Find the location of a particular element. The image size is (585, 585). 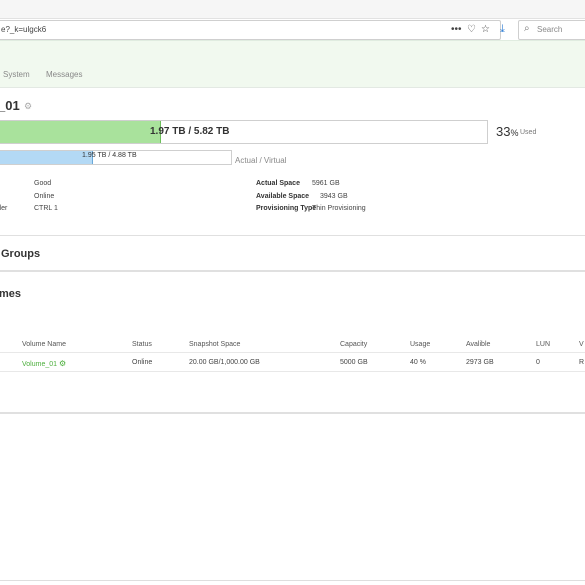

pocket-icon: ♡ is located at coordinates (471, 30).